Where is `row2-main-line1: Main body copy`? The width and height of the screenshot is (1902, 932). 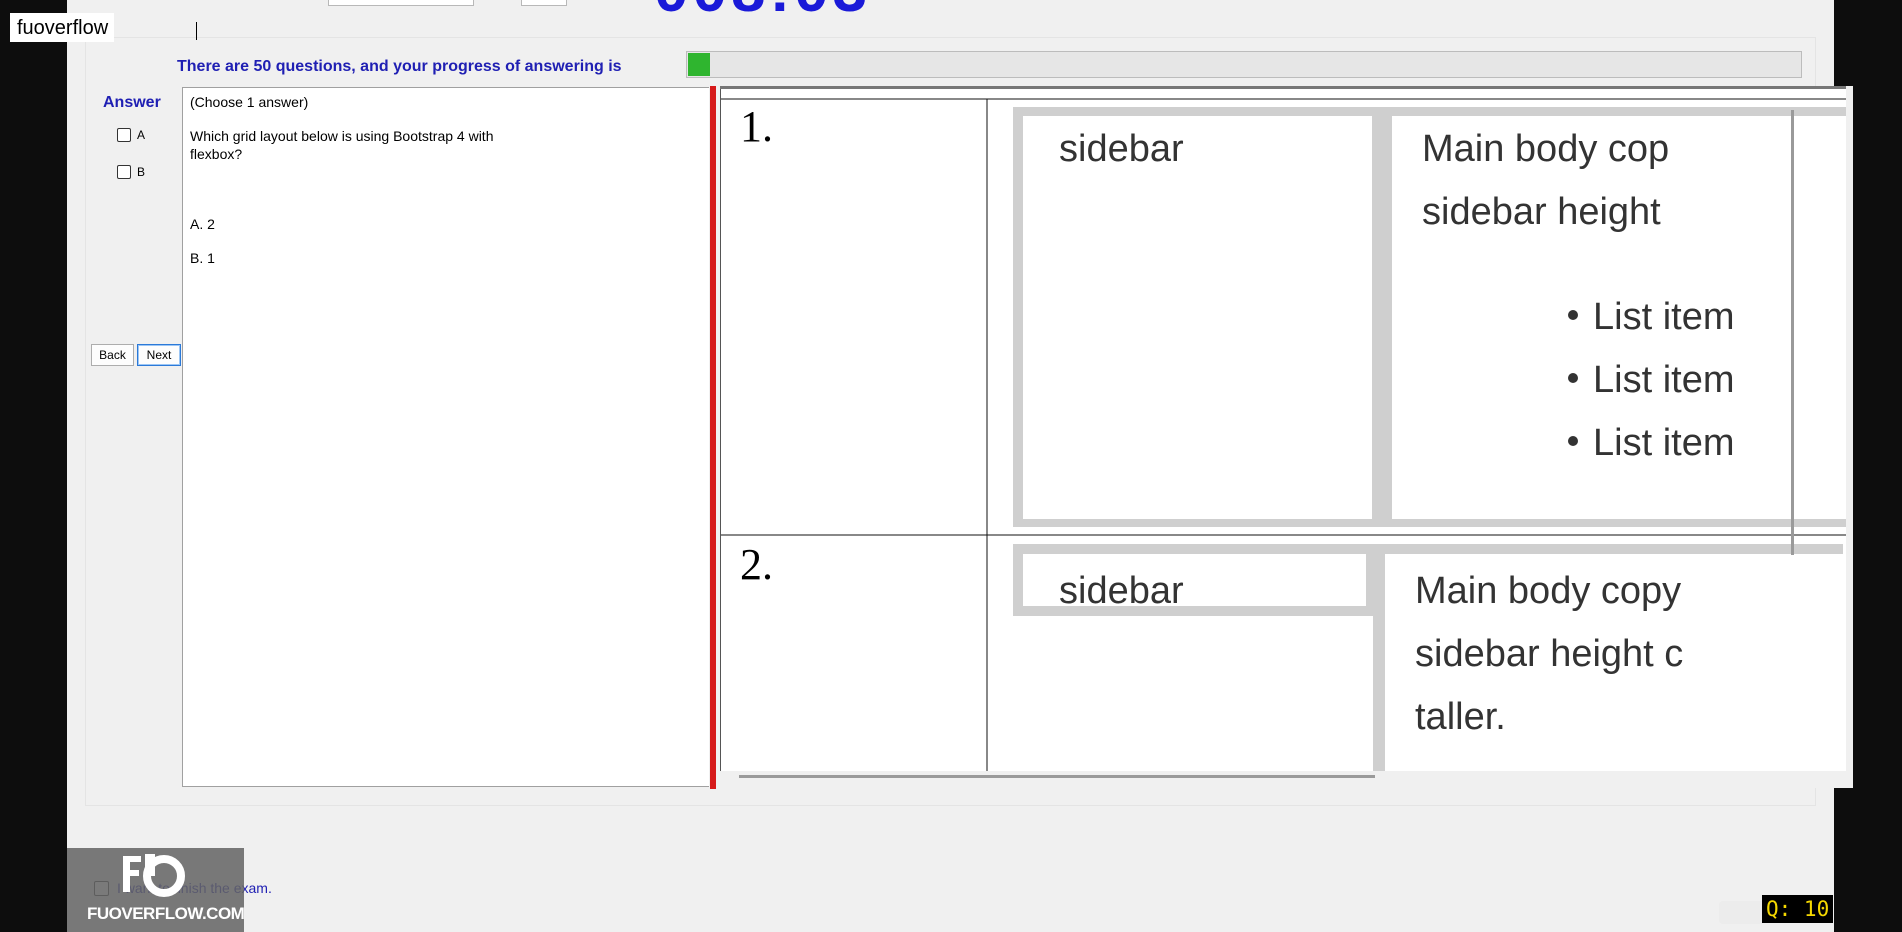
row2-main-line1: Main body copy is located at coordinates (1548, 591).